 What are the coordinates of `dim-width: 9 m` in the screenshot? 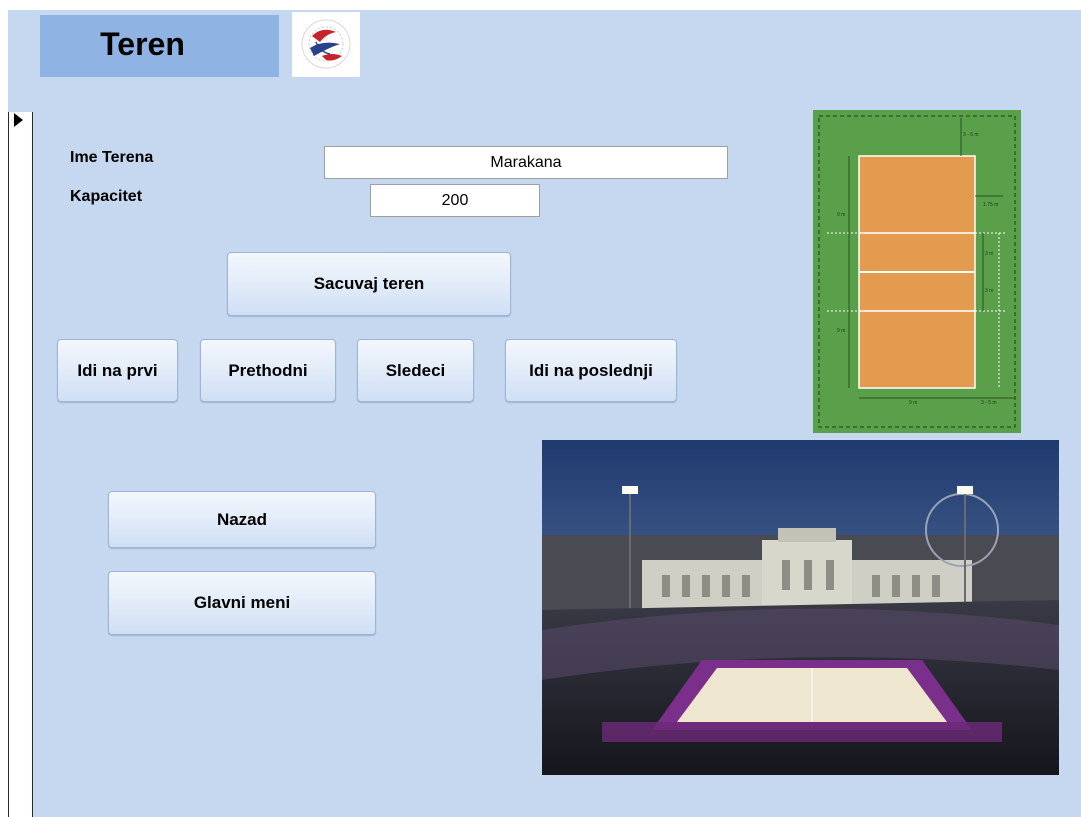 It's located at (913, 403).